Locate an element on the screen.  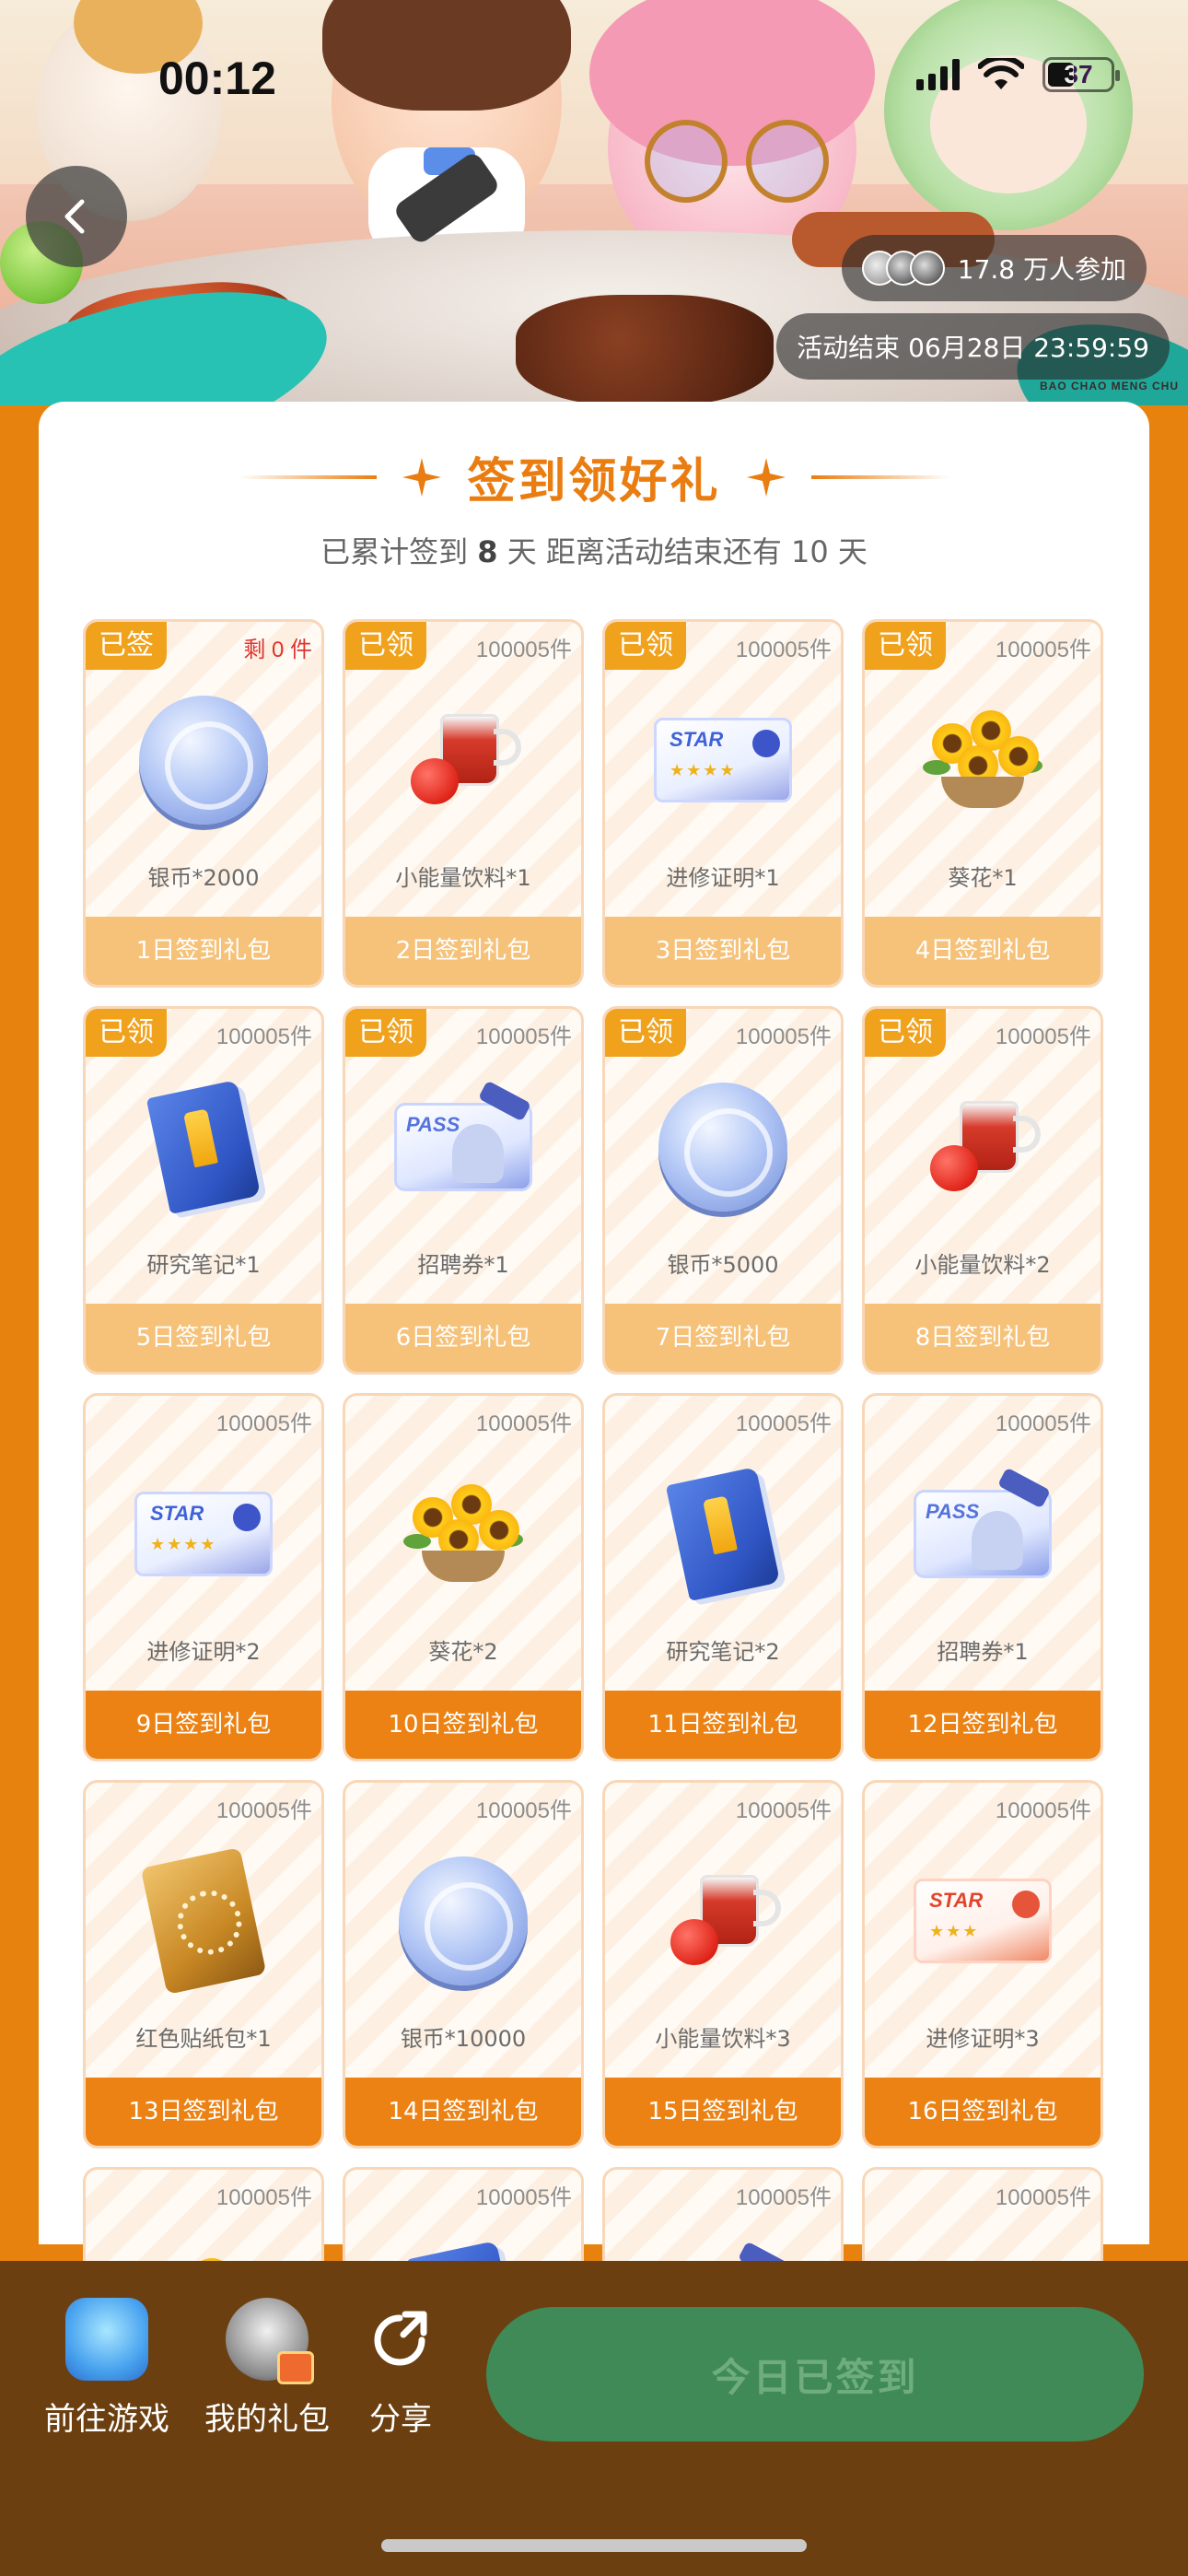
share-icon is located at coordinates (400, 2338).